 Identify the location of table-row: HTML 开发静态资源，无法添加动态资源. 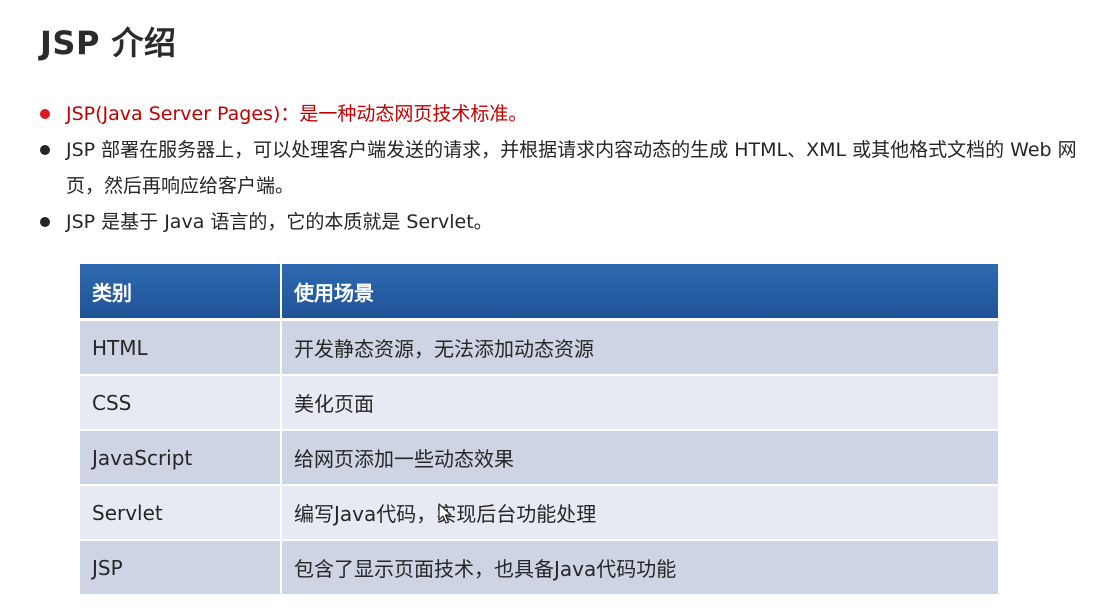
(539, 348).